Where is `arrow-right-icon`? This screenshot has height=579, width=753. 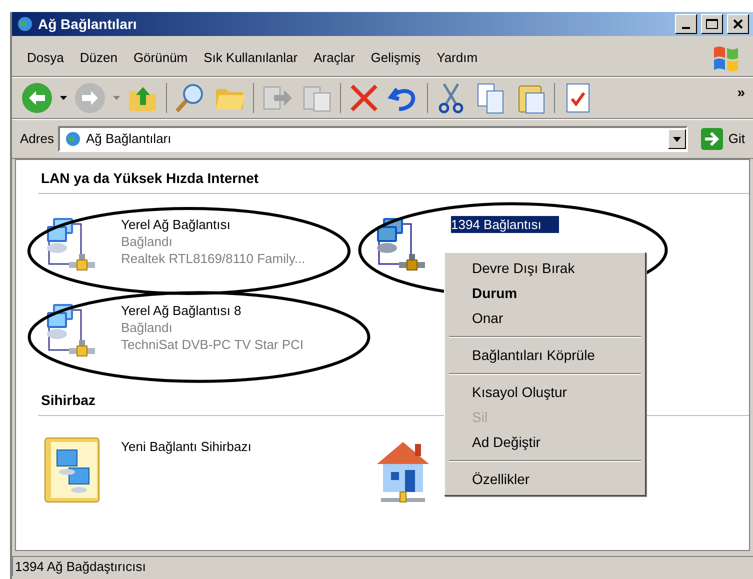
arrow-right-icon is located at coordinates (712, 139).